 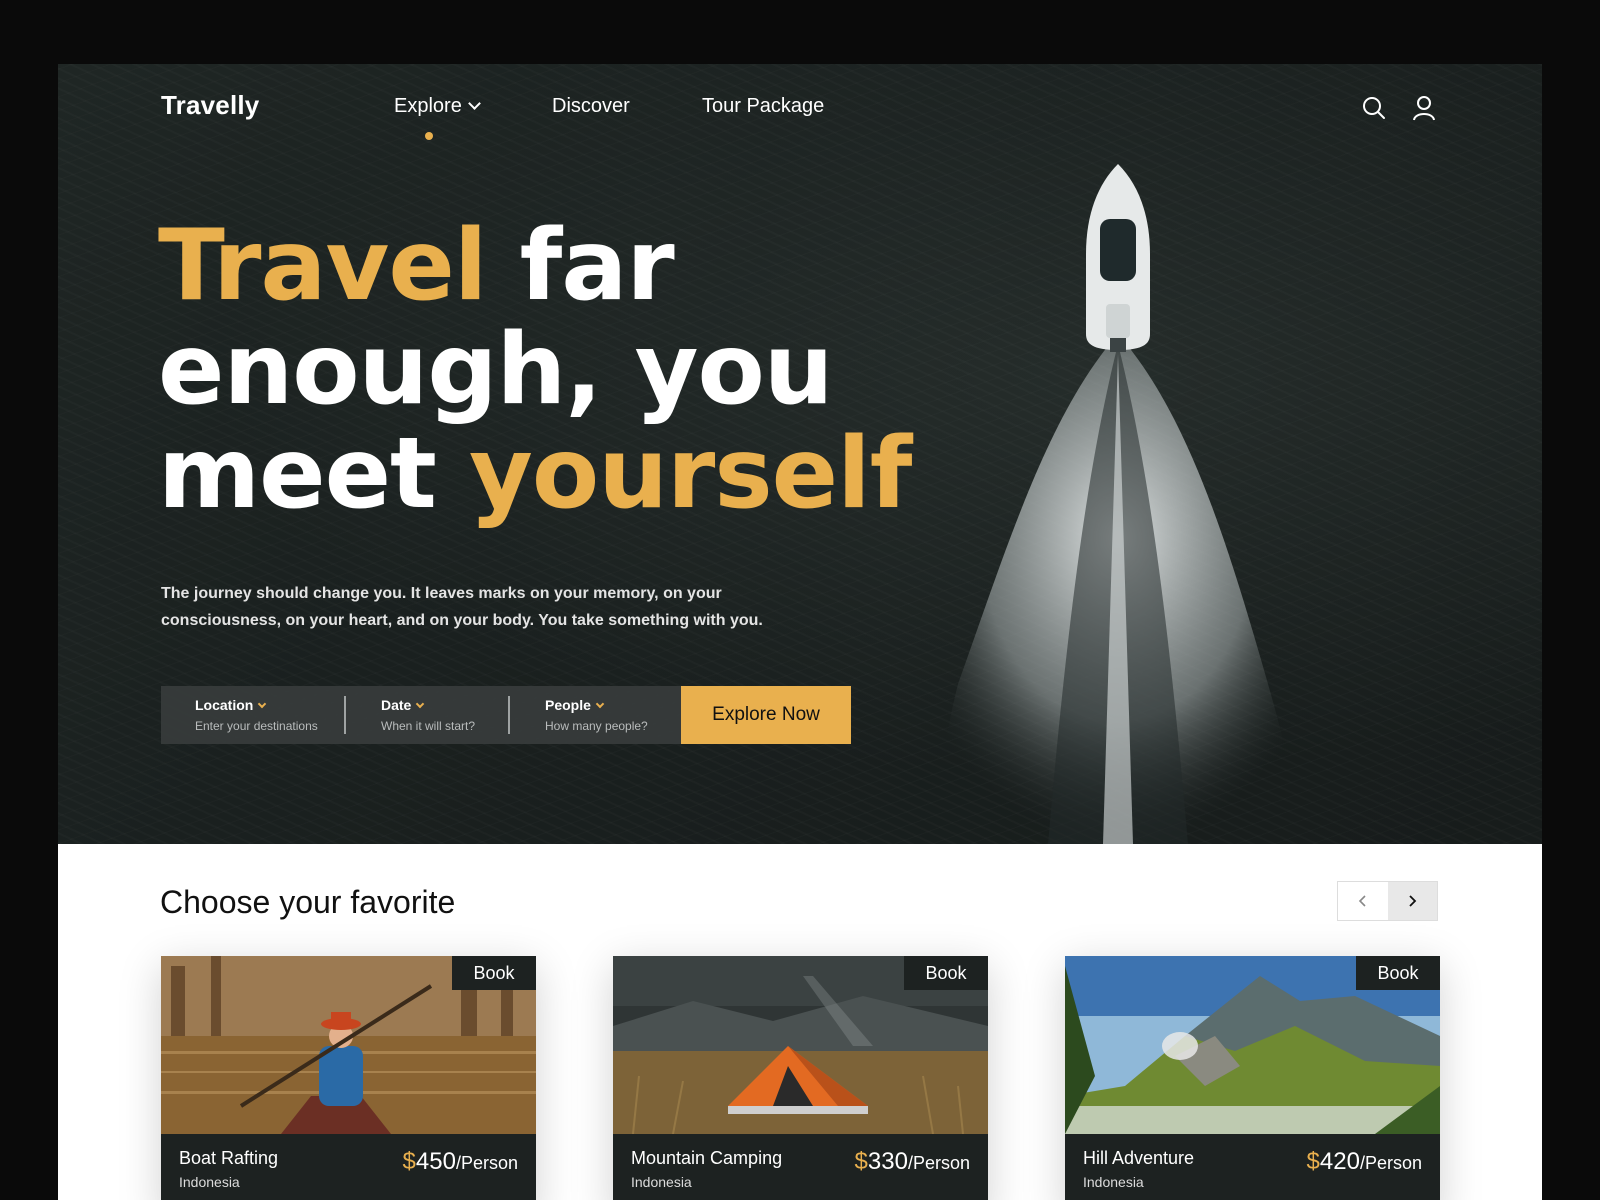 What do you see at coordinates (580, 266) in the screenshot?
I see `headline-word-far: far` at bounding box center [580, 266].